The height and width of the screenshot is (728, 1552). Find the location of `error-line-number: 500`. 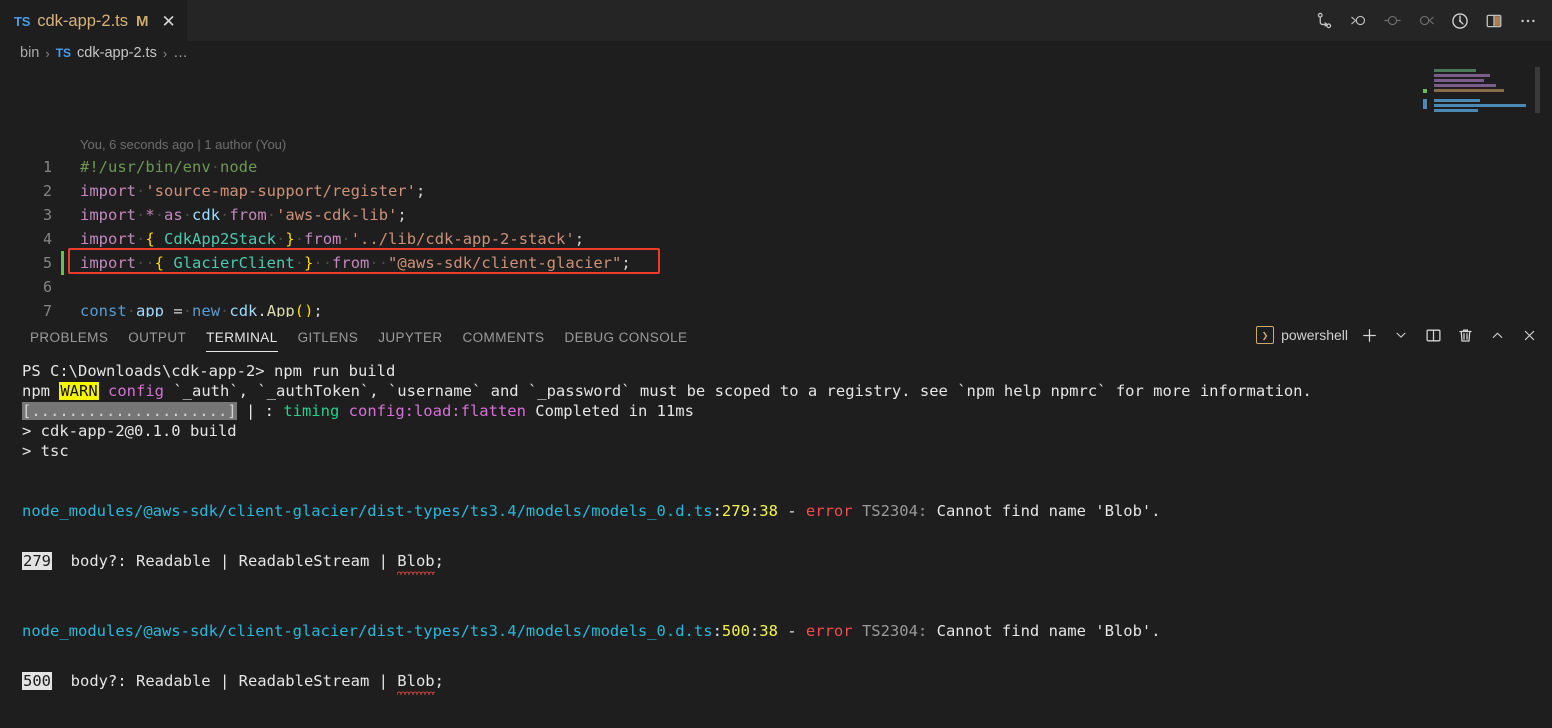

error-line-number: 500 is located at coordinates (735, 631).